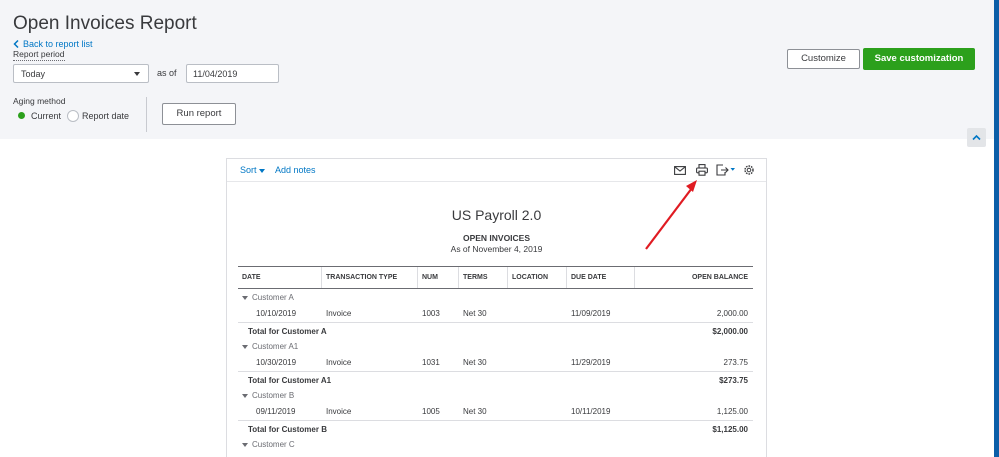 The height and width of the screenshot is (457, 999). I want to click on aging-report-date-radio, so click(73, 116).